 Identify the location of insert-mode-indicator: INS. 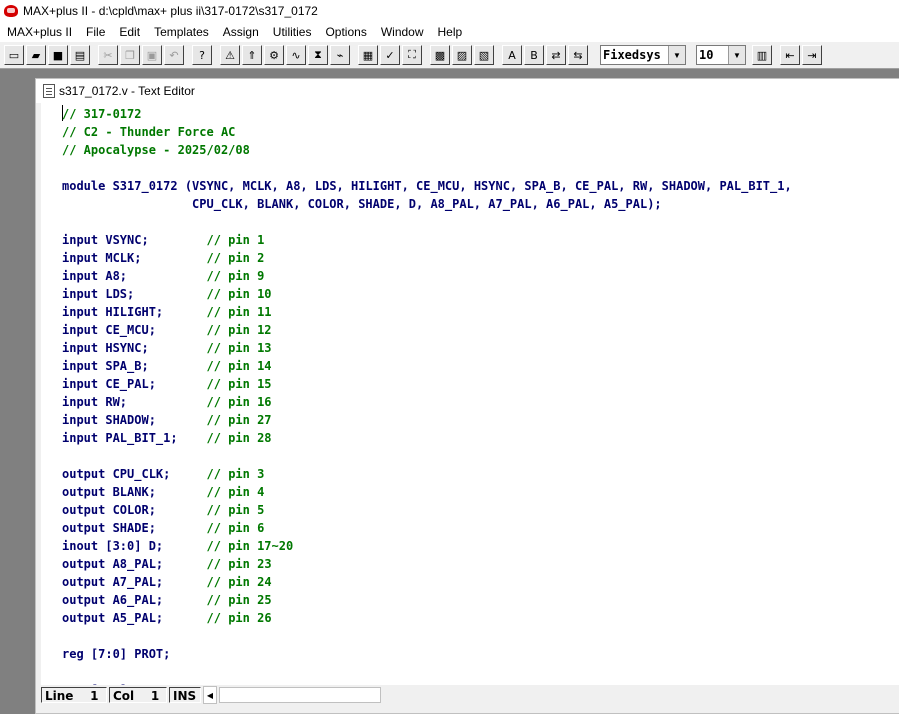
(185, 695).